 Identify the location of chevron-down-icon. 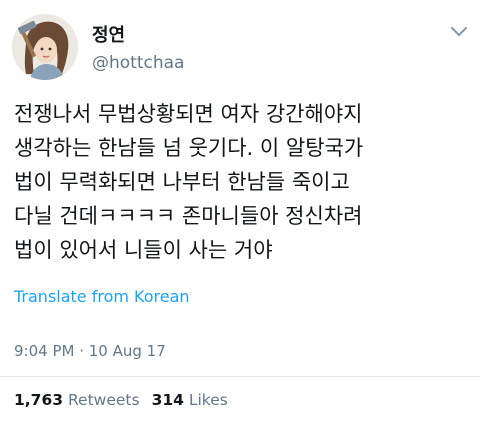
(459, 31).